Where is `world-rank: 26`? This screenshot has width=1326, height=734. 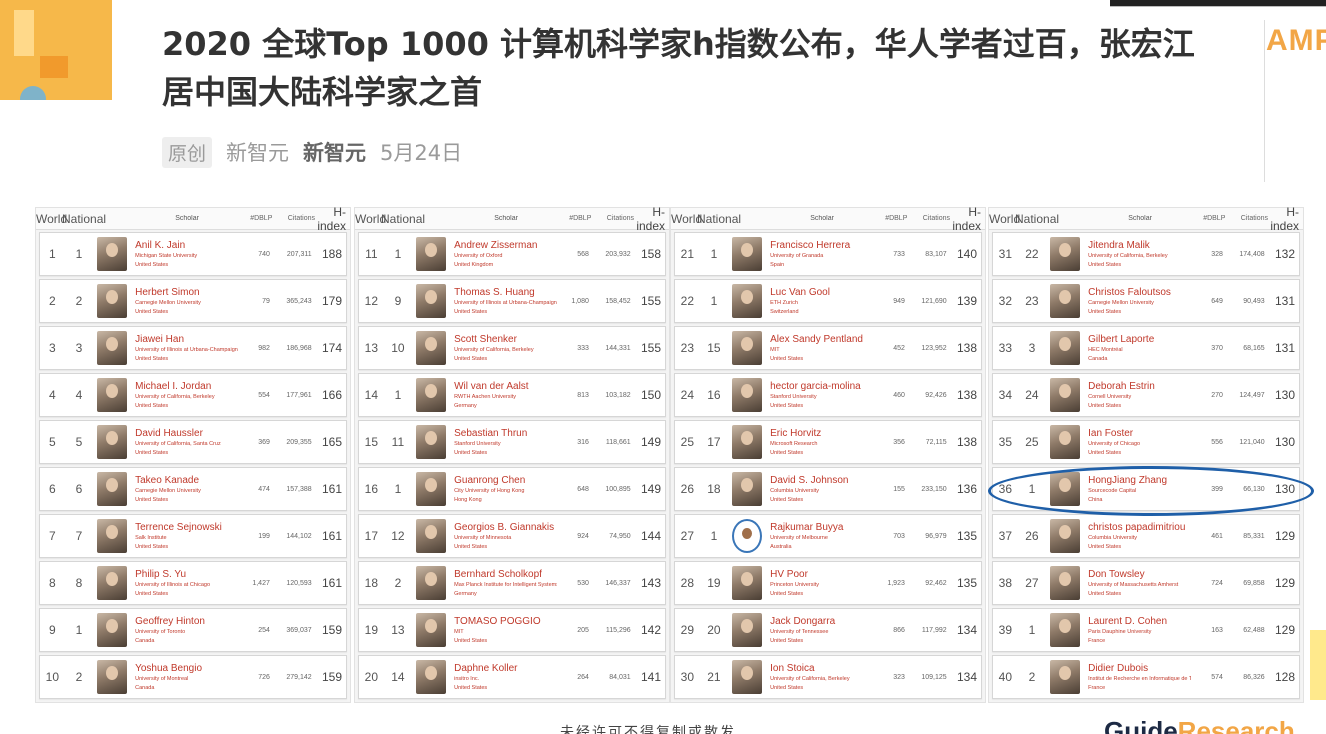 world-rank: 26 is located at coordinates (687, 489).